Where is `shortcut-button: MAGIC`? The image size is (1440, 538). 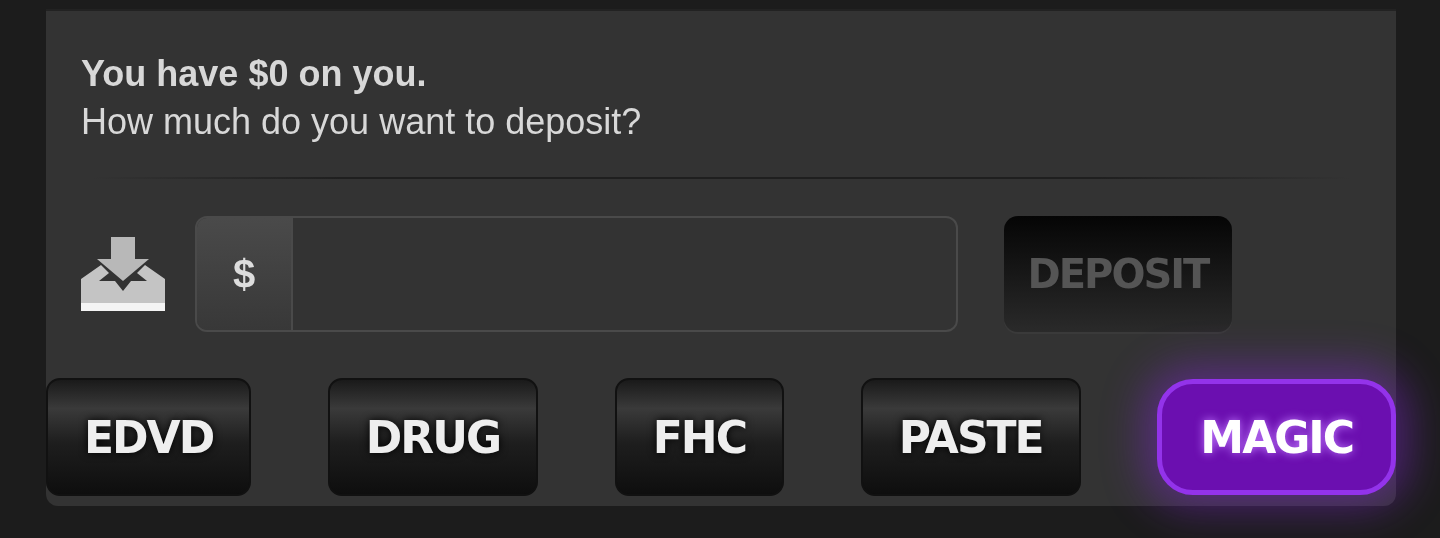
shortcut-button: MAGIC is located at coordinates (1276, 437).